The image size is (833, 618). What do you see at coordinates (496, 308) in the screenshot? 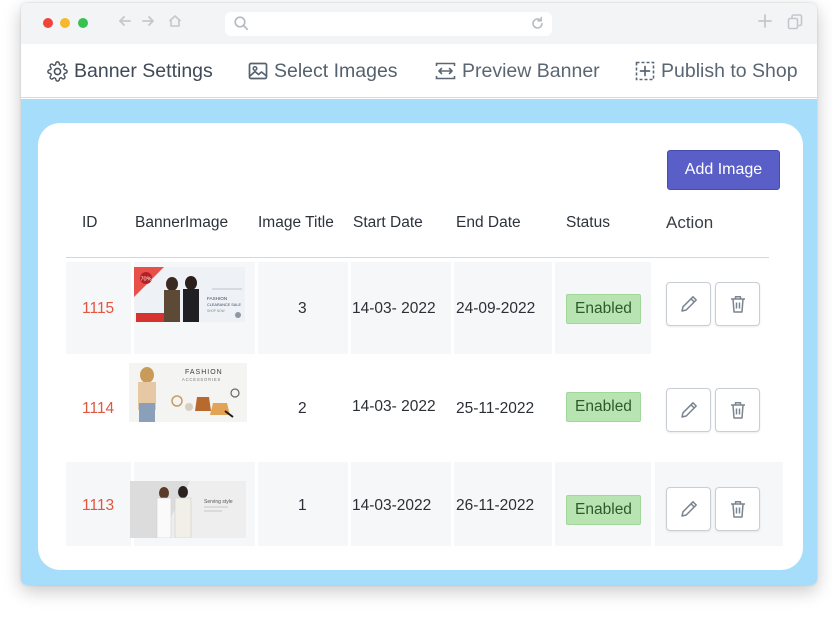
I see `row-end-date: 24-09-2022` at bounding box center [496, 308].